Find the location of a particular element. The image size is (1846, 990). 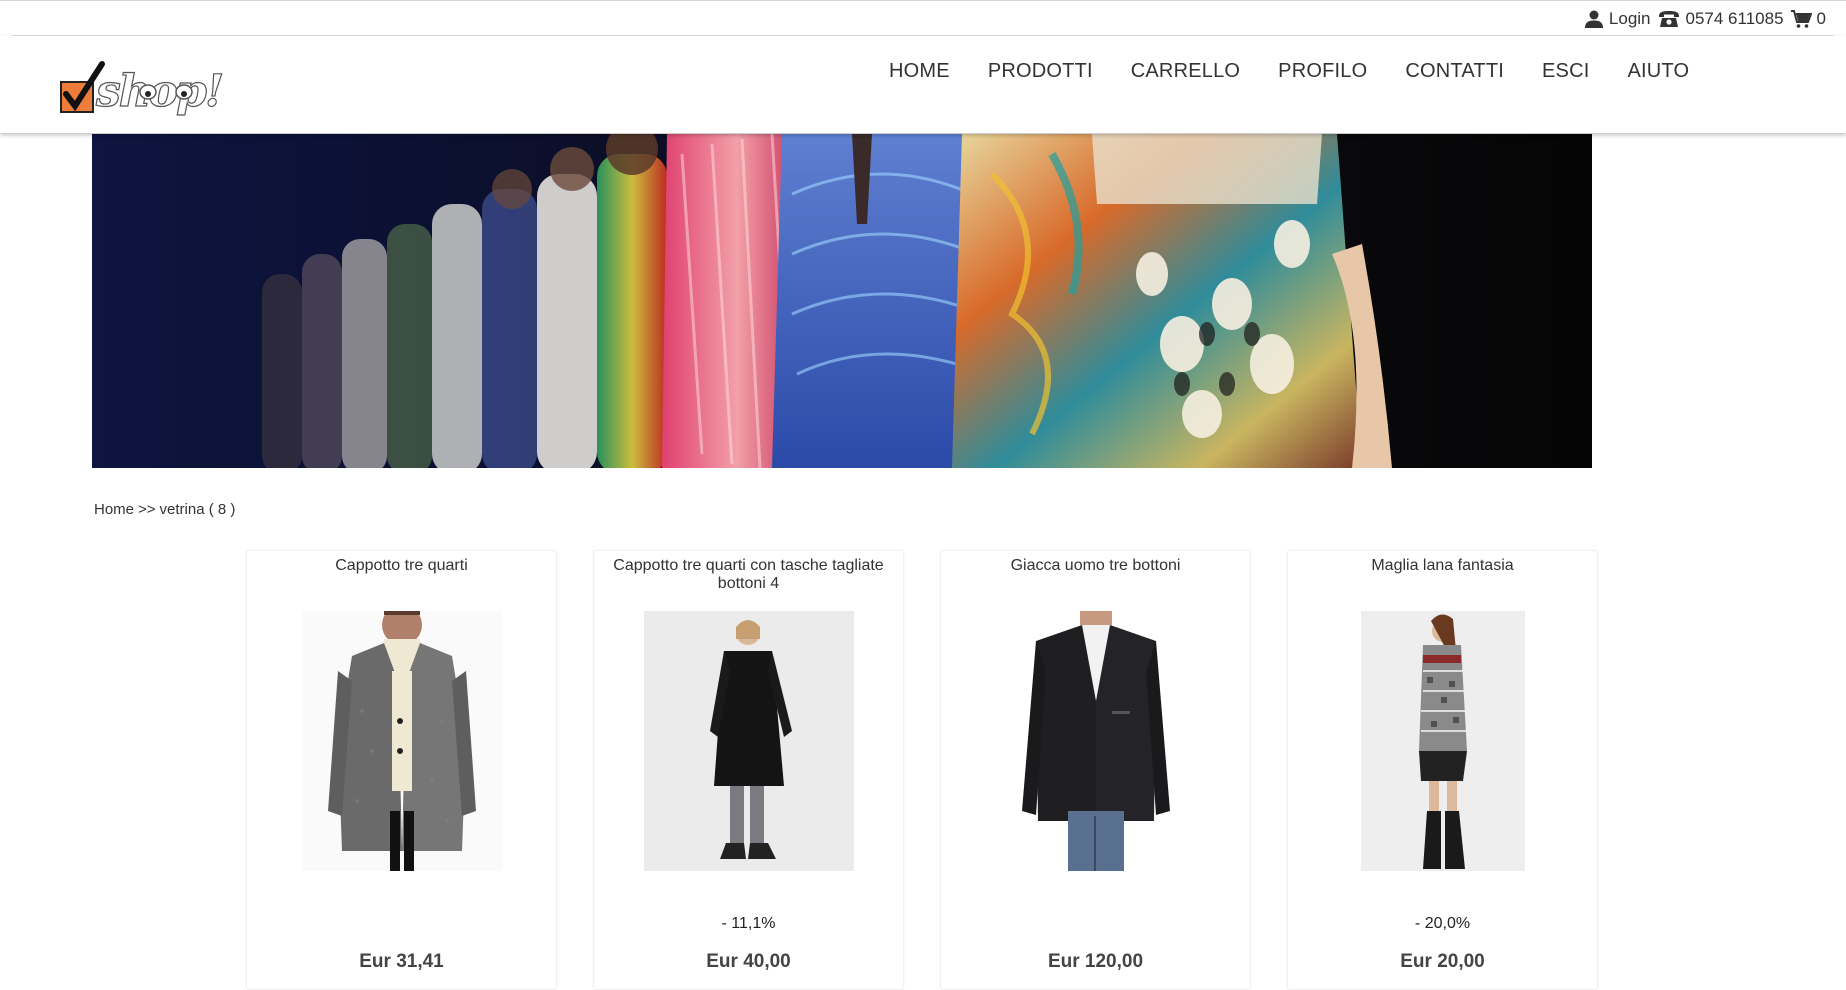

login-link: Login is located at coordinates (1617, 19).